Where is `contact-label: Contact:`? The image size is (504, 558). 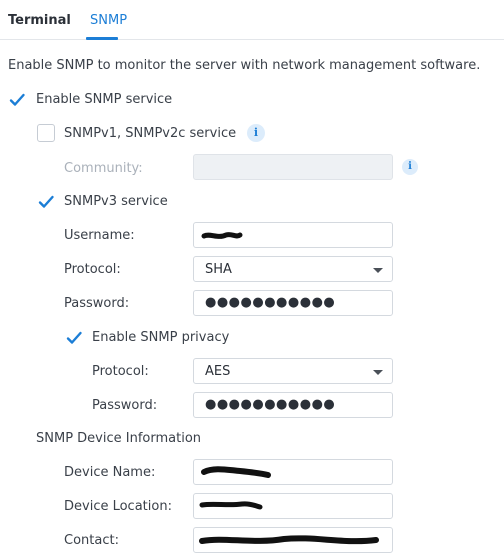 contact-label: Contact: is located at coordinates (91, 540).